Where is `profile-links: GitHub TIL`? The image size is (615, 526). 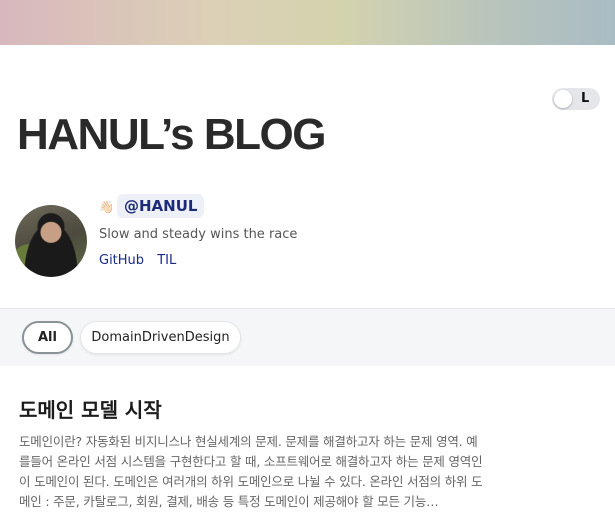
profile-links: GitHub TIL is located at coordinates (142, 260).